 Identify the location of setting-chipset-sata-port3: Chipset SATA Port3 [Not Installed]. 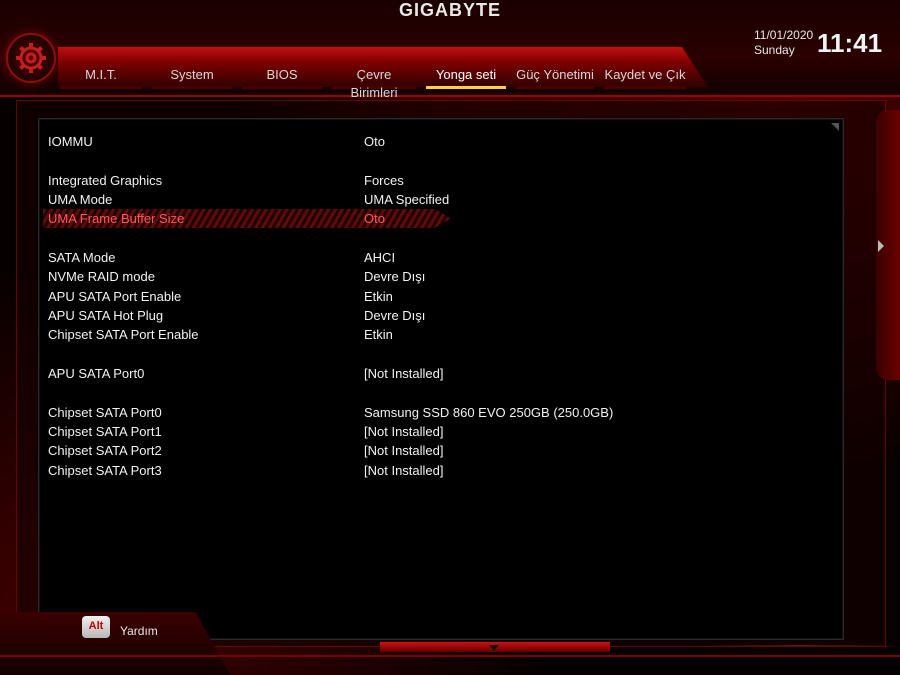
(441, 470).